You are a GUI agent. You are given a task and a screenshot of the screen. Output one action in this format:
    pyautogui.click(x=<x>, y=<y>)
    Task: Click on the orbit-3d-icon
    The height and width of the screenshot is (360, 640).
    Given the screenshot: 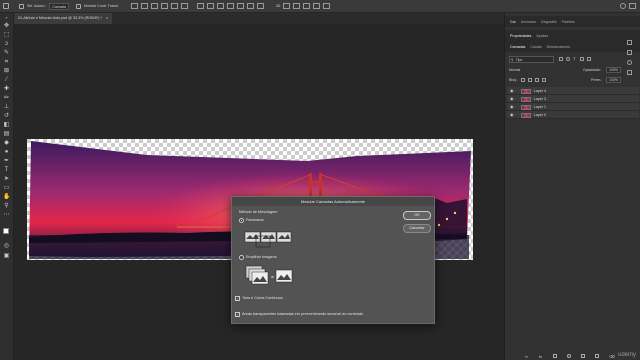 What is the action you would take?
    pyautogui.click(x=287, y=6)
    